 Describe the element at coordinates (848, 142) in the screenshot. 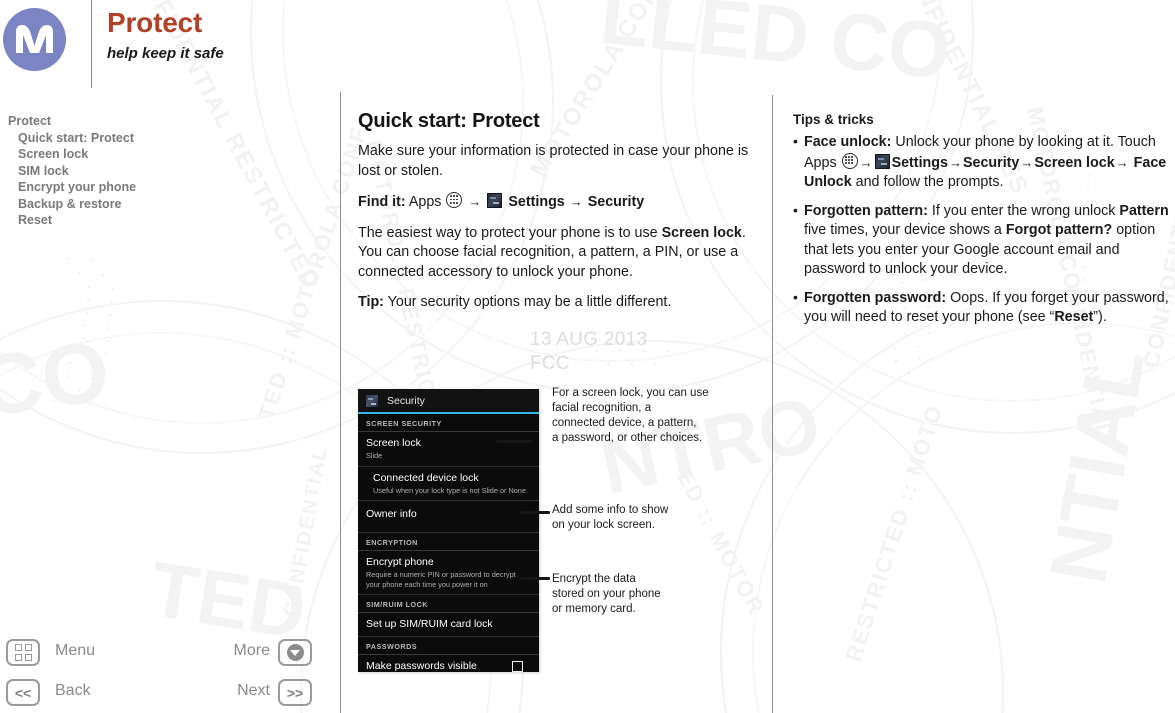

I see `tip-term: Face unlock:` at that location.